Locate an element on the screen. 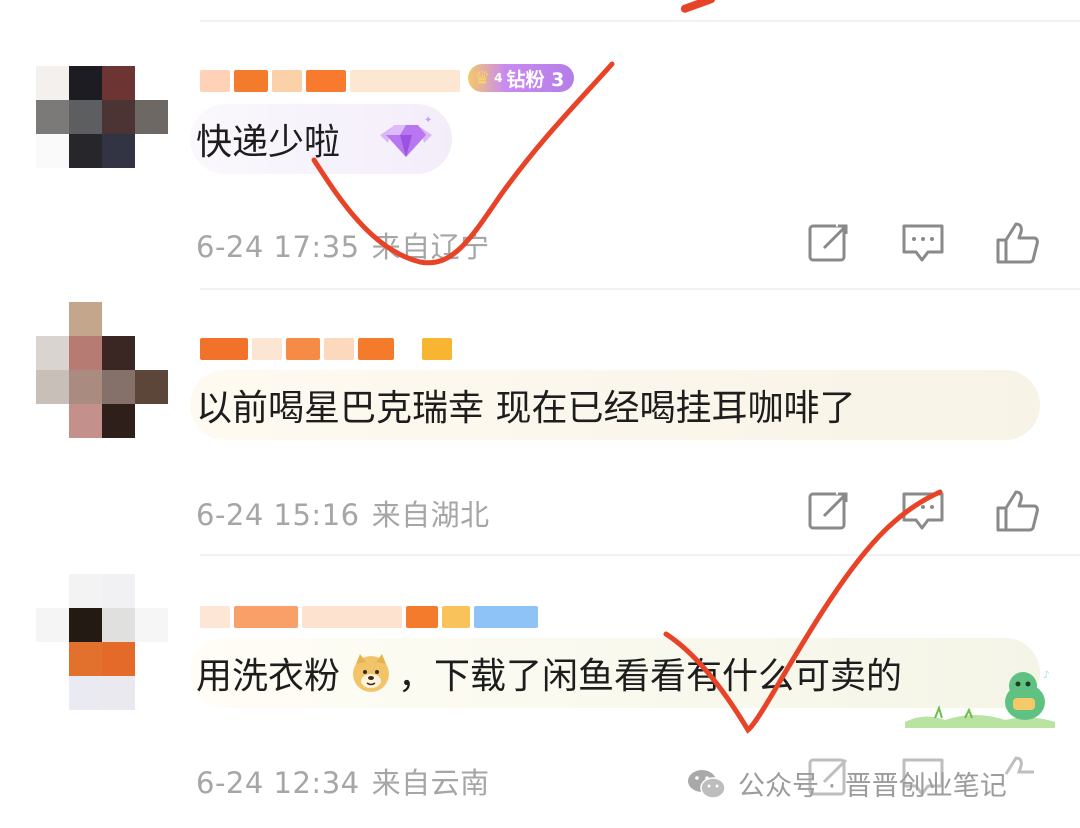  comment-text: ，下载了闲鱼看看有什么可卖的 is located at coordinates (650, 676).